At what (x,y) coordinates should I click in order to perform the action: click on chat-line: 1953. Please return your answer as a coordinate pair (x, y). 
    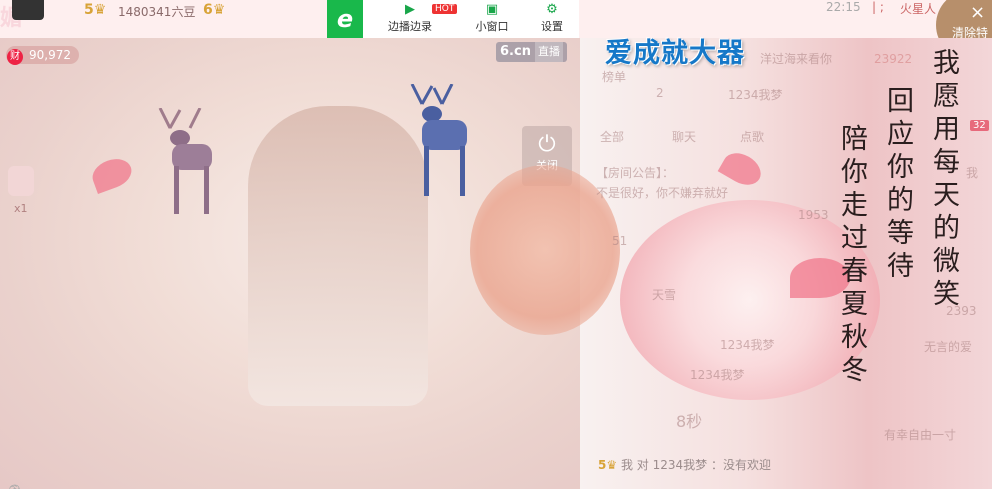
    Looking at the image, I should click on (813, 215).